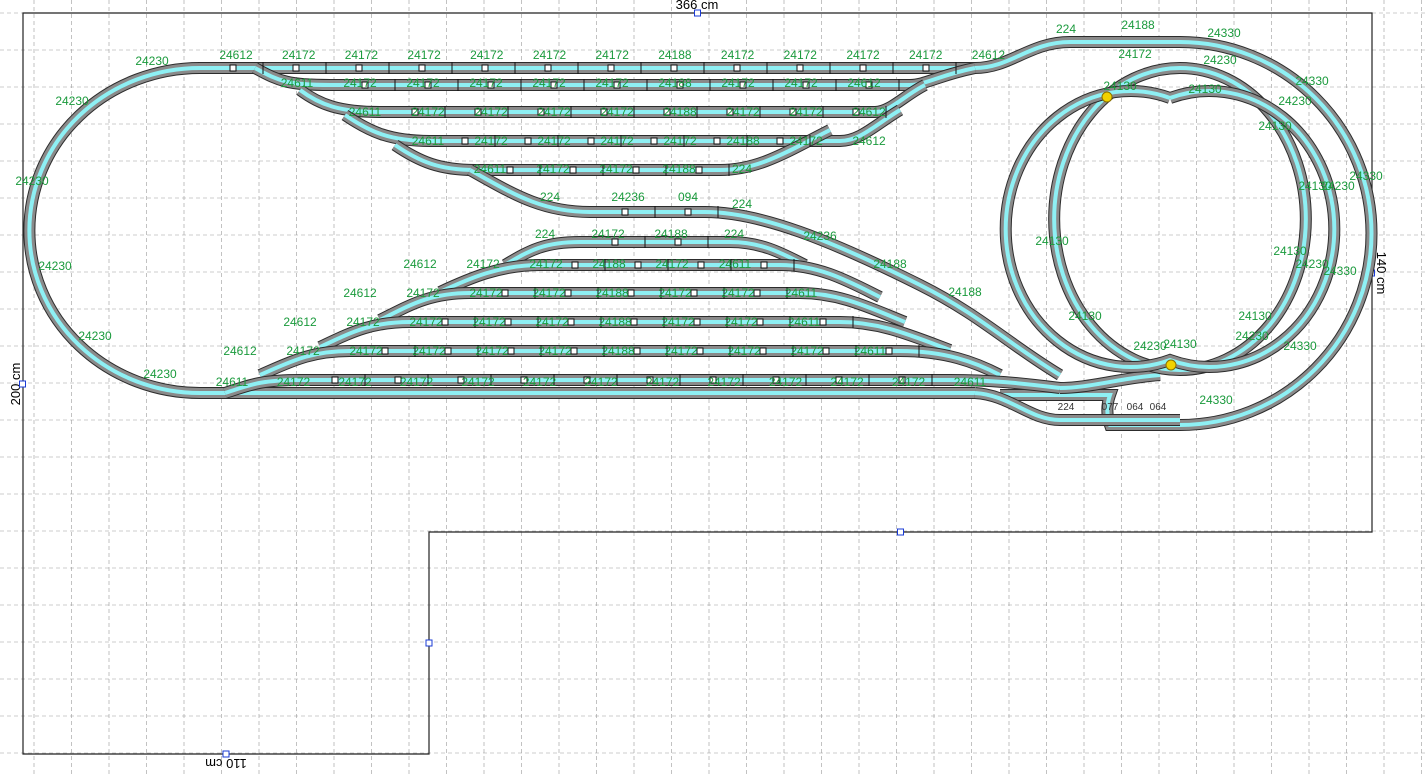 The width and height of the screenshot is (1426, 777). Describe the element at coordinates (226, 754) in the screenshot. I see `resize-handle-bottom` at that location.